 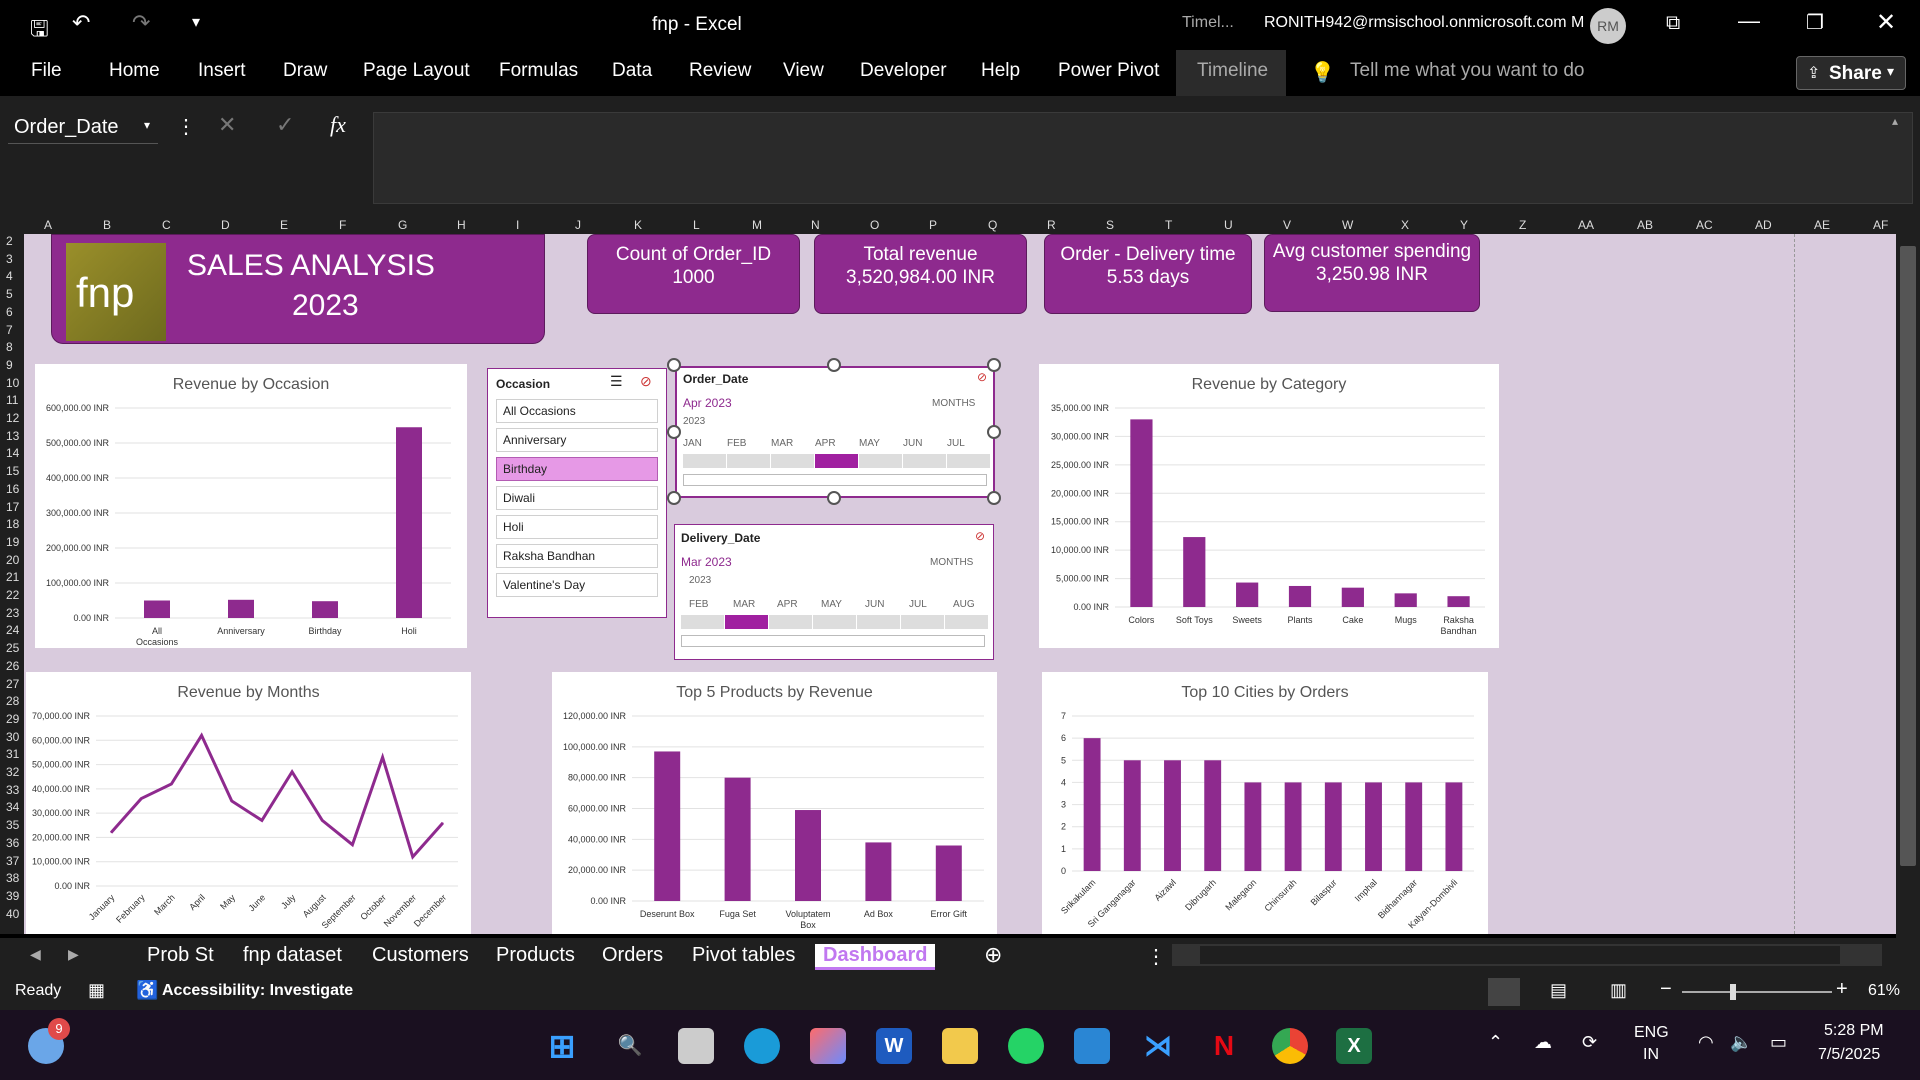 What do you see at coordinates (9, 347) in the screenshot?
I see `row-header: 8` at bounding box center [9, 347].